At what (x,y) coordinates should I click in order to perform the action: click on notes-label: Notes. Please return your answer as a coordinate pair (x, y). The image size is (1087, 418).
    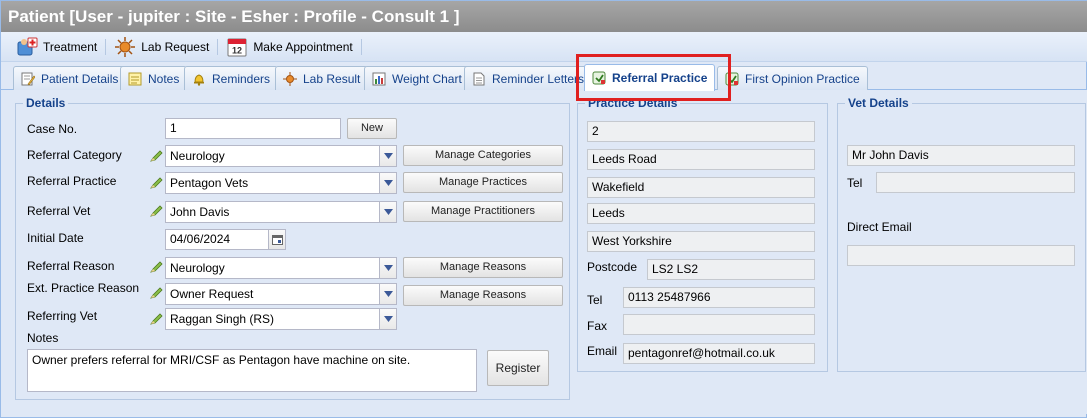
    Looking at the image, I should click on (43, 338).